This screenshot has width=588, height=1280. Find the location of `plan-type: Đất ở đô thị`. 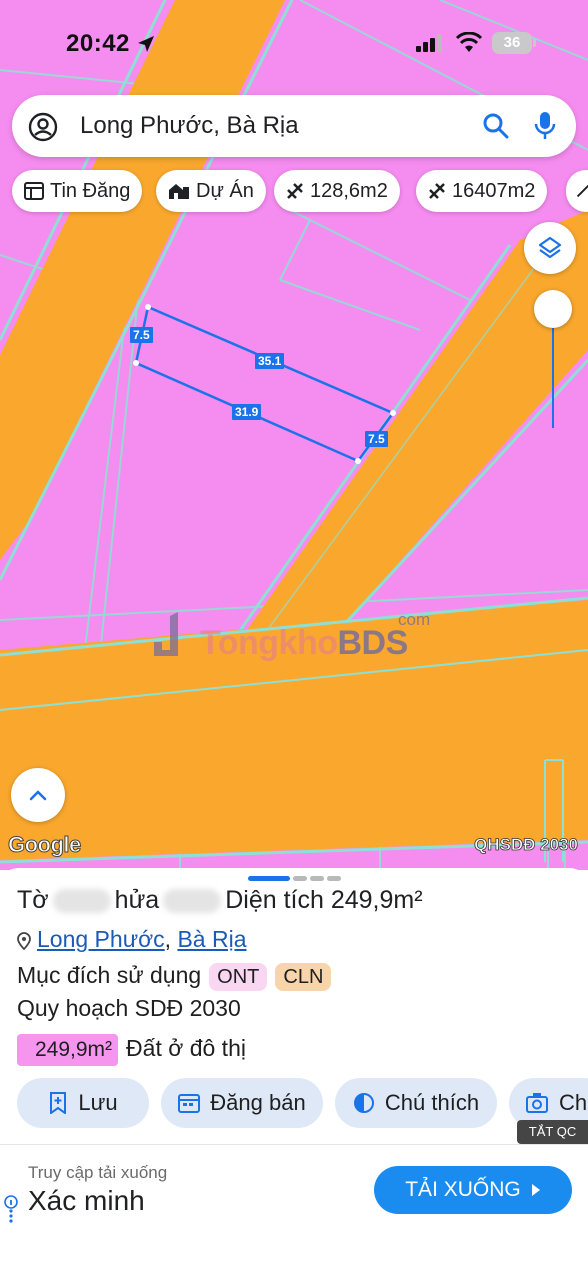

plan-type: Đất ở đô thị is located at coordinates (186, 1048).